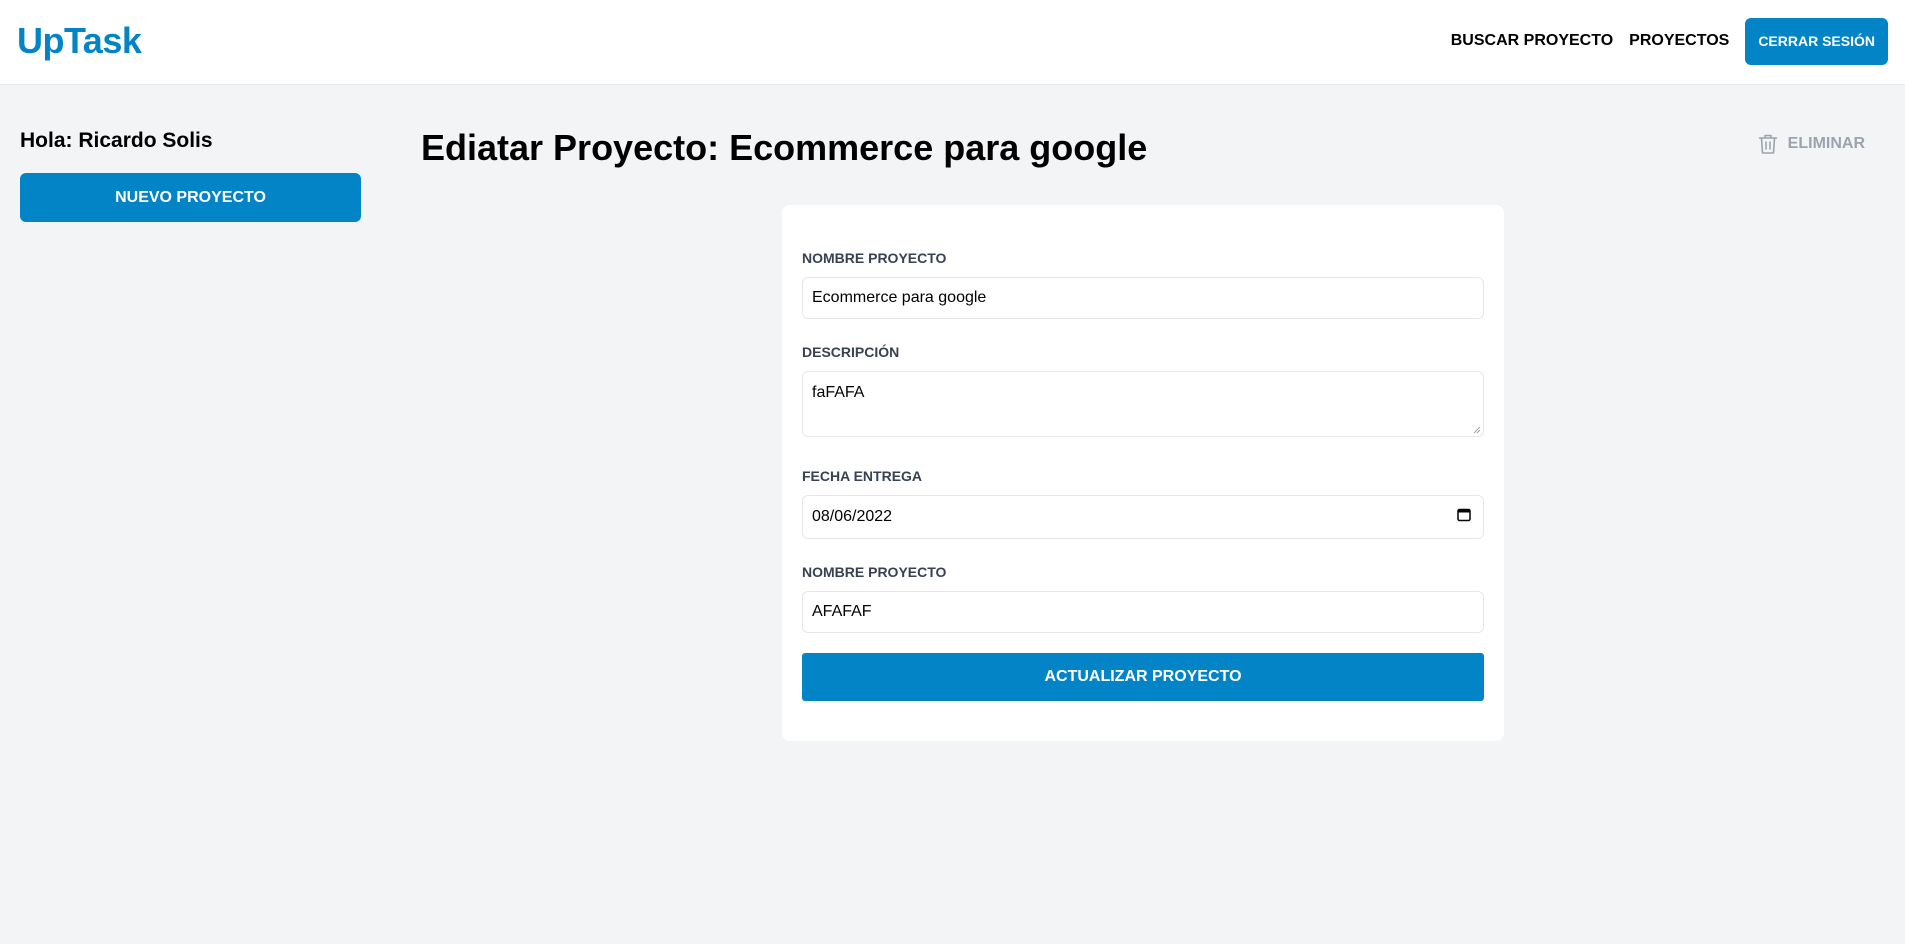 This screenshot has height=944, width=1905. What do you see at coordinates (1143, 677) in the screenshot?
I see `update-project-button: Actualizar Proyecto` at bounding box center [1143, 677].